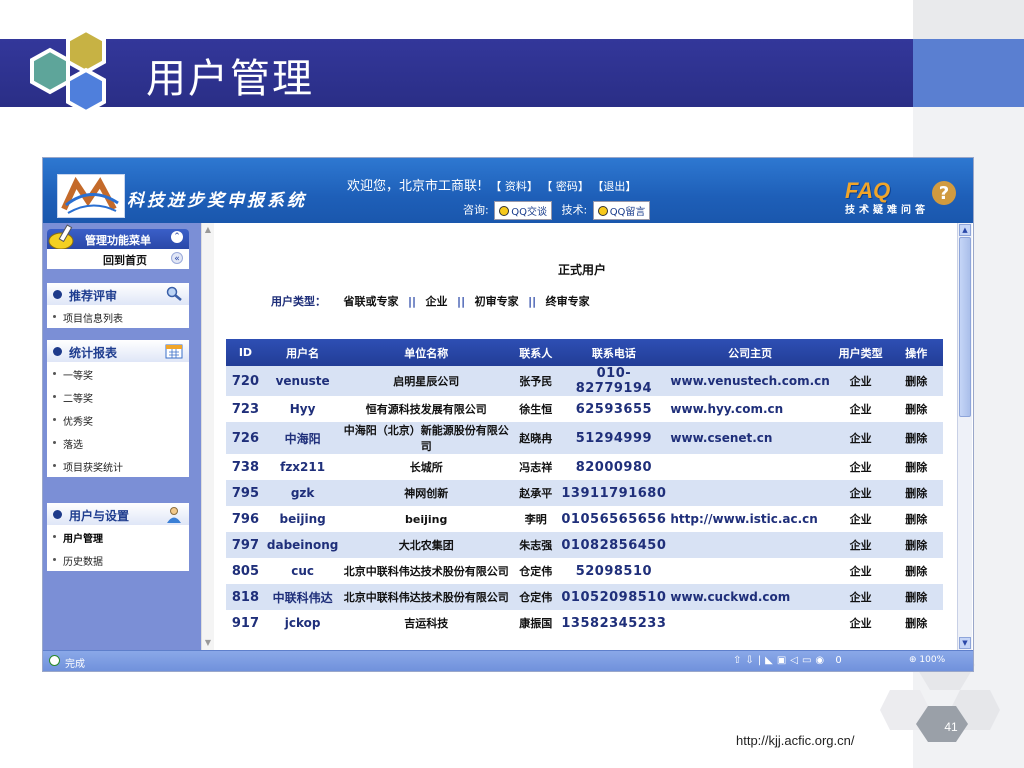 The height and width of the screenshot is (768, 1024). What do you see at coordinates (621, 210) in the screenshot?
I see `qq-message-button: QQ留言` at bounding box center [621, 210].